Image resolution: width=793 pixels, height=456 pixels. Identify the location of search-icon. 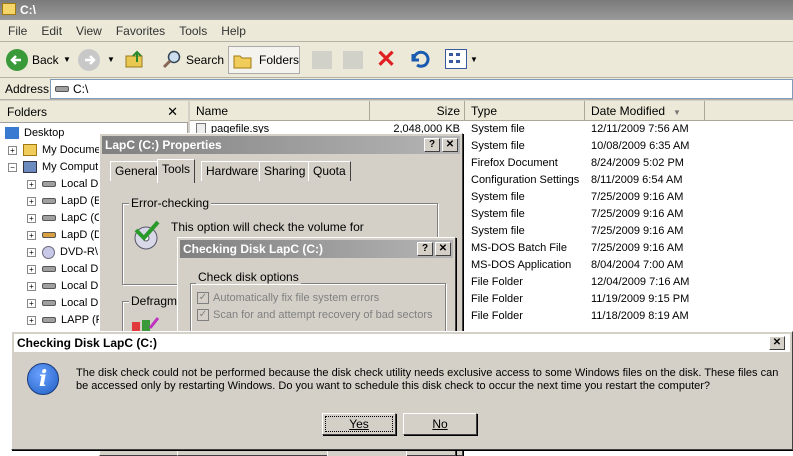
(172, 59).